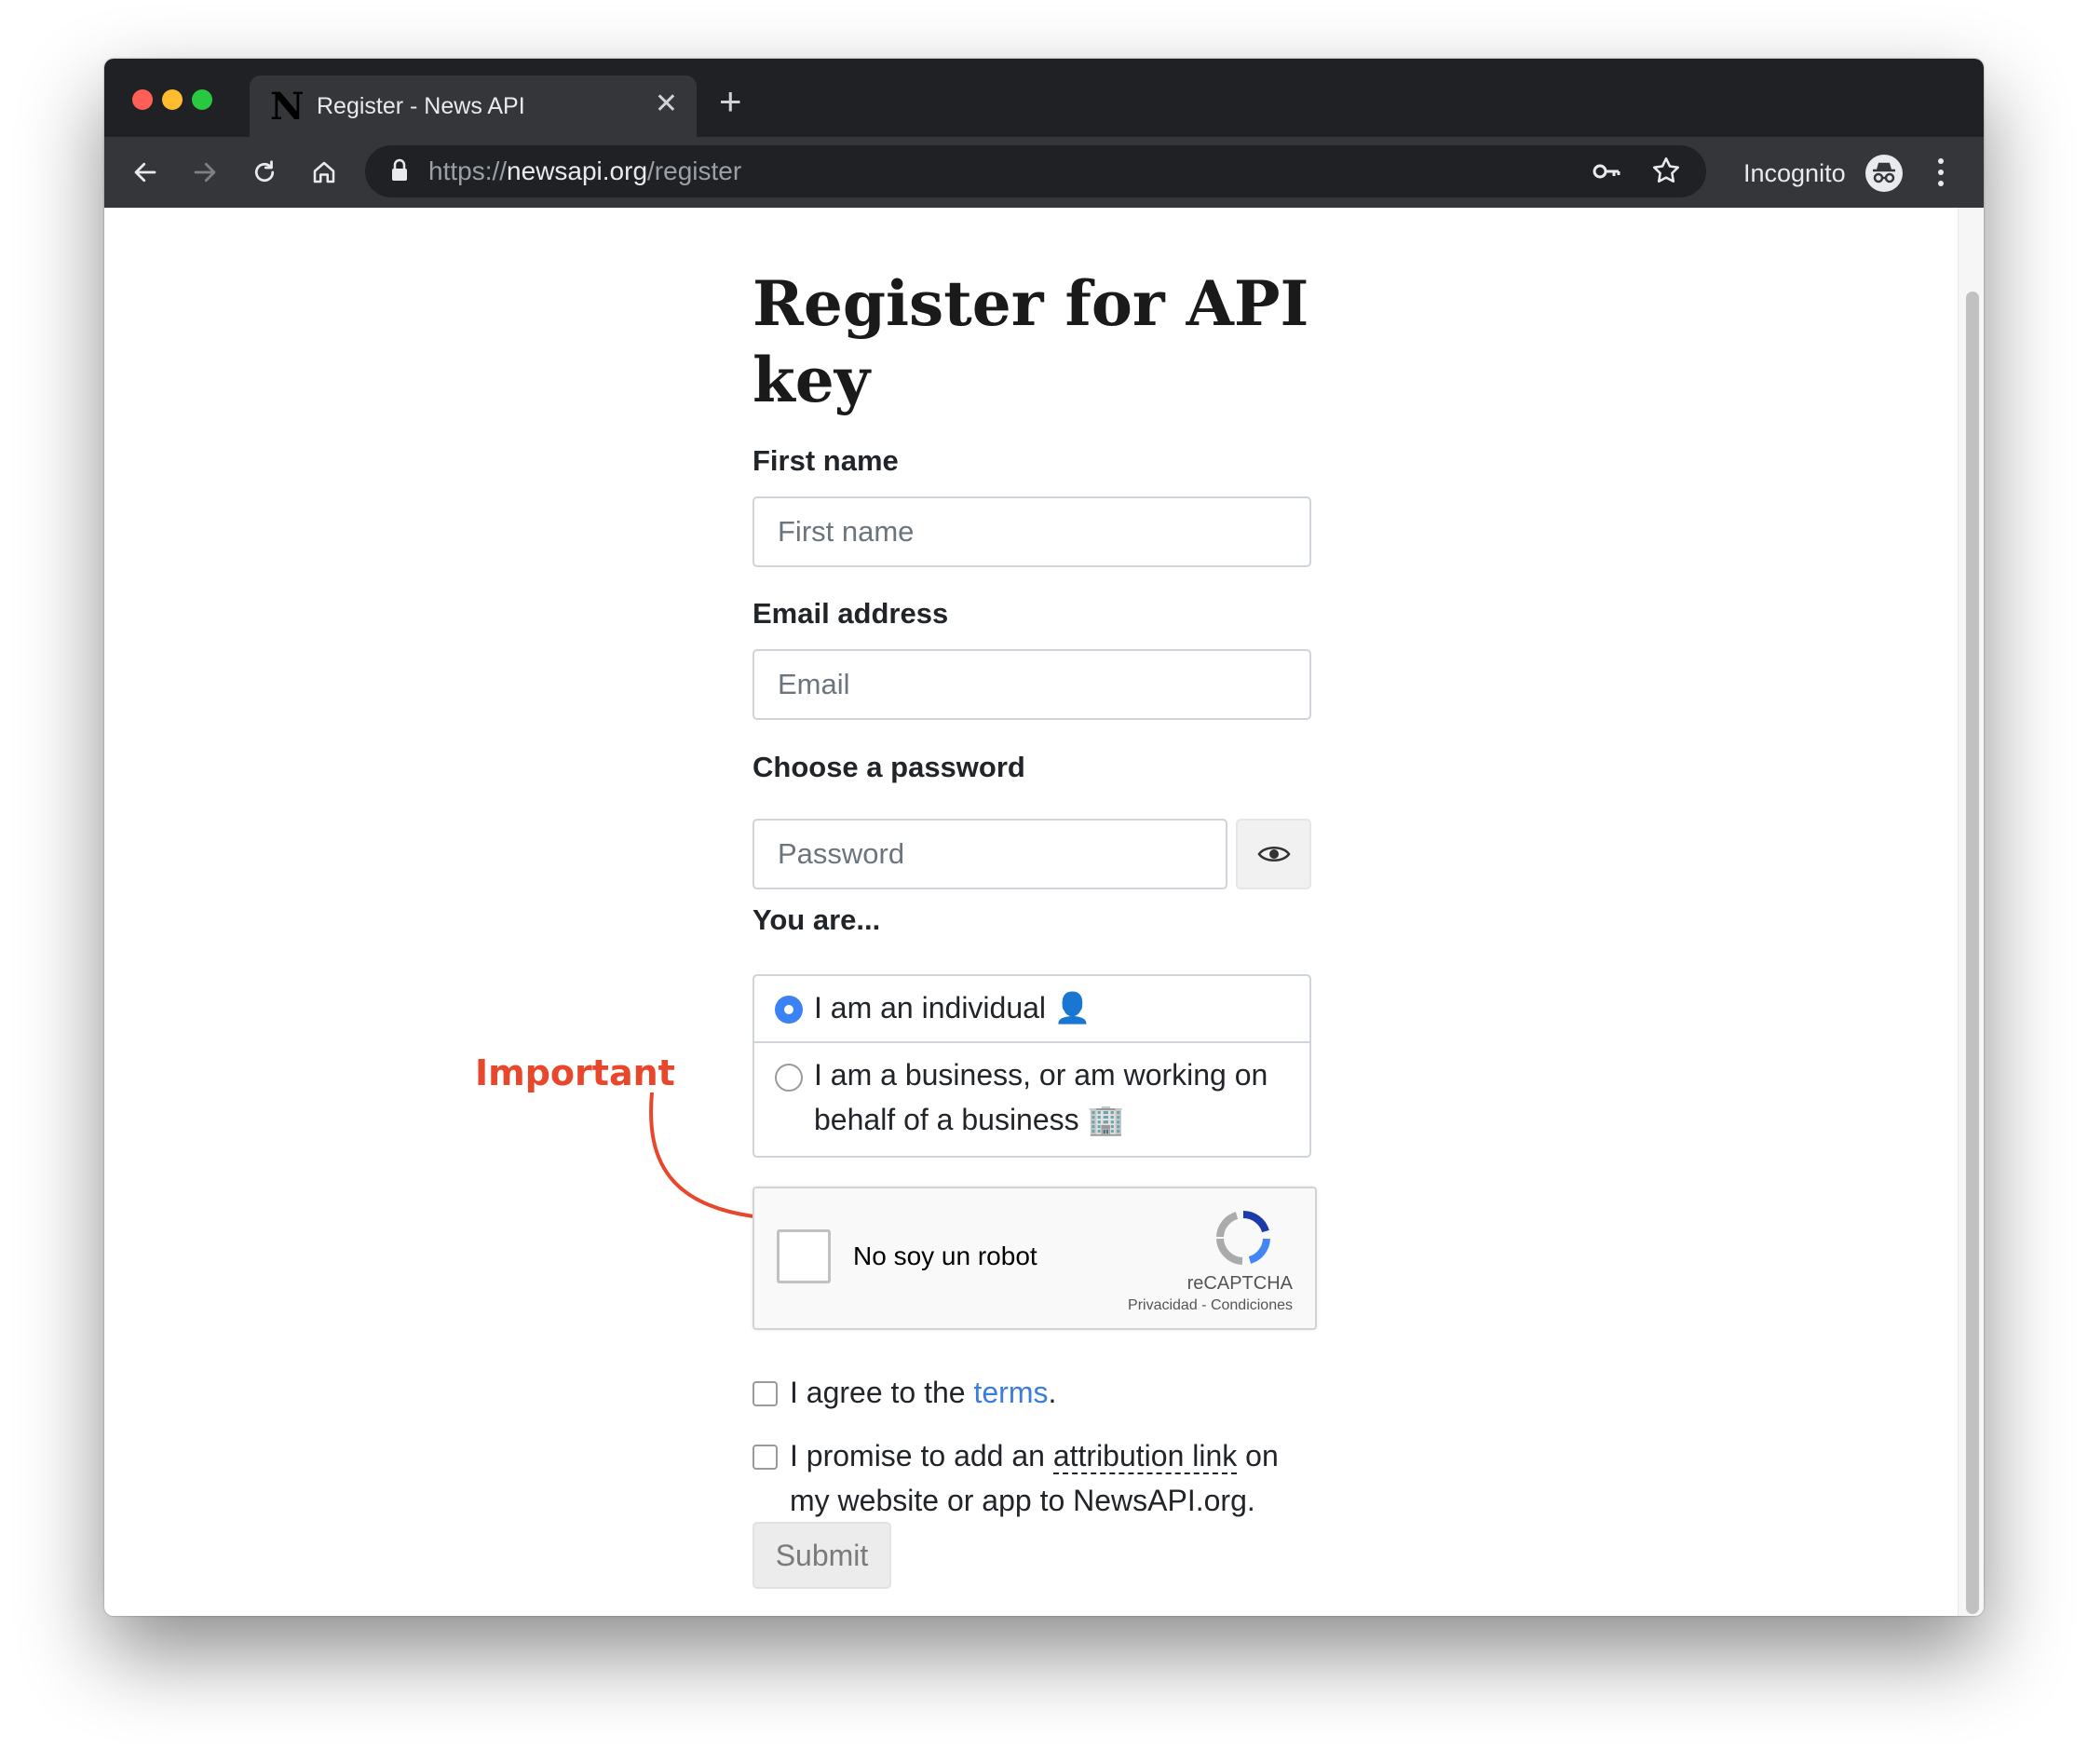 The width and height of the screenshot is (2088, 1764). I want to click on attribution-prefix: I promise to add an, so click(922, 1455).